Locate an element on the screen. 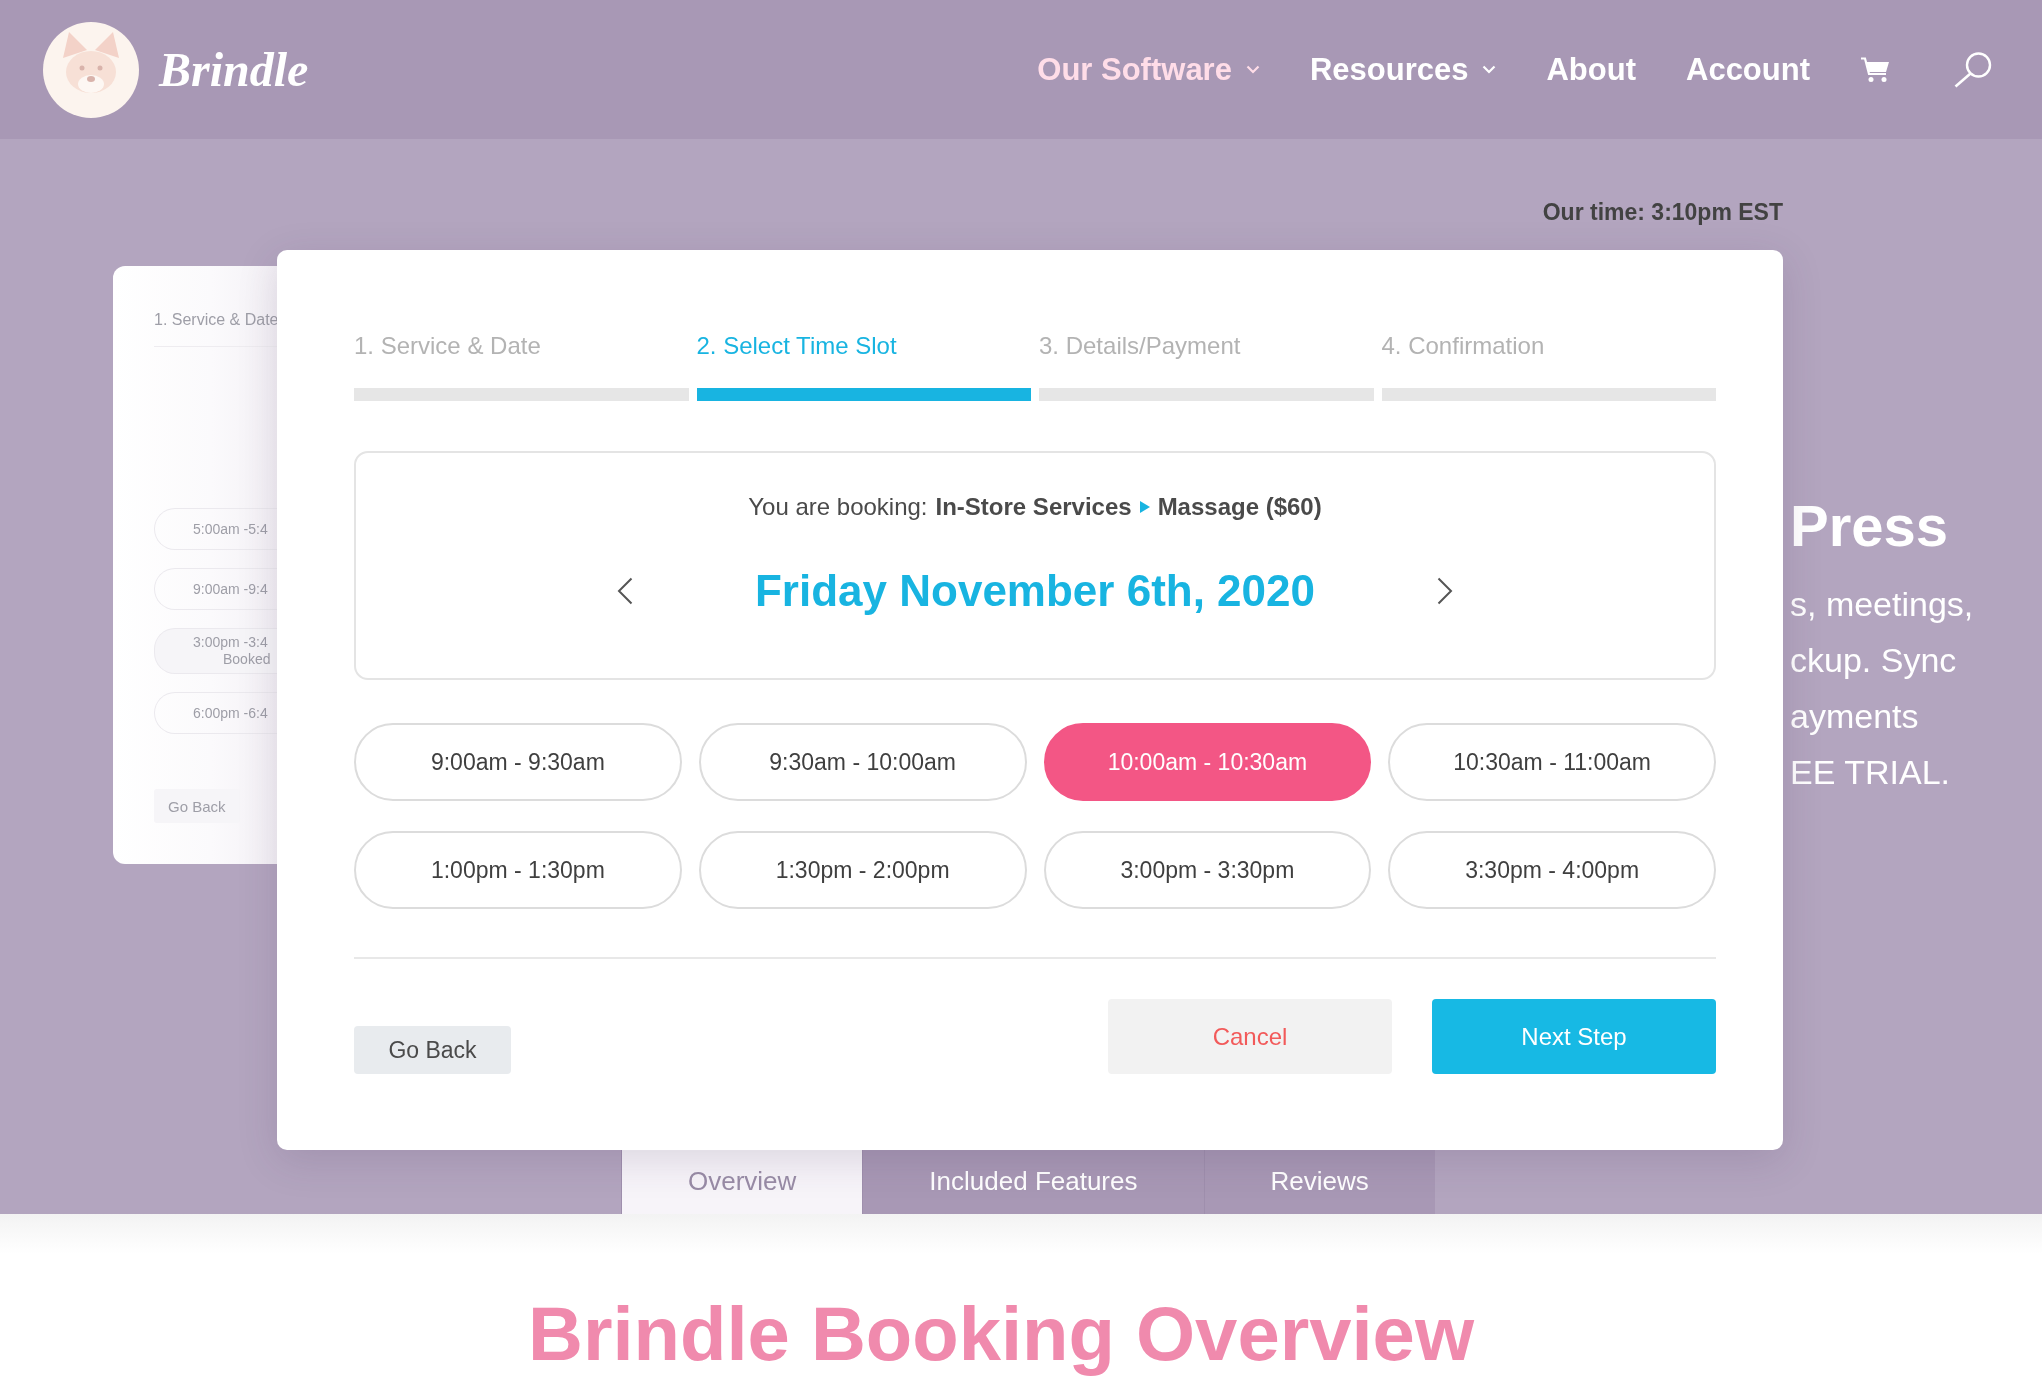 This screenshot has width=2042, height=1382. cart-icon is located at coordinates (1875, 69).